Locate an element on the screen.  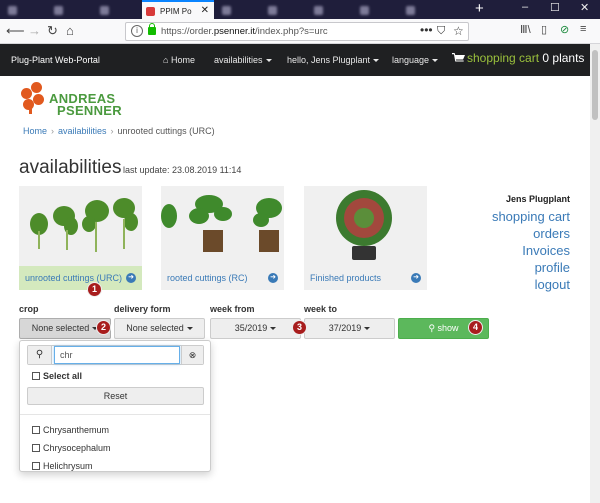
maximize-button: ☐ is located at coordinates (555, 7).